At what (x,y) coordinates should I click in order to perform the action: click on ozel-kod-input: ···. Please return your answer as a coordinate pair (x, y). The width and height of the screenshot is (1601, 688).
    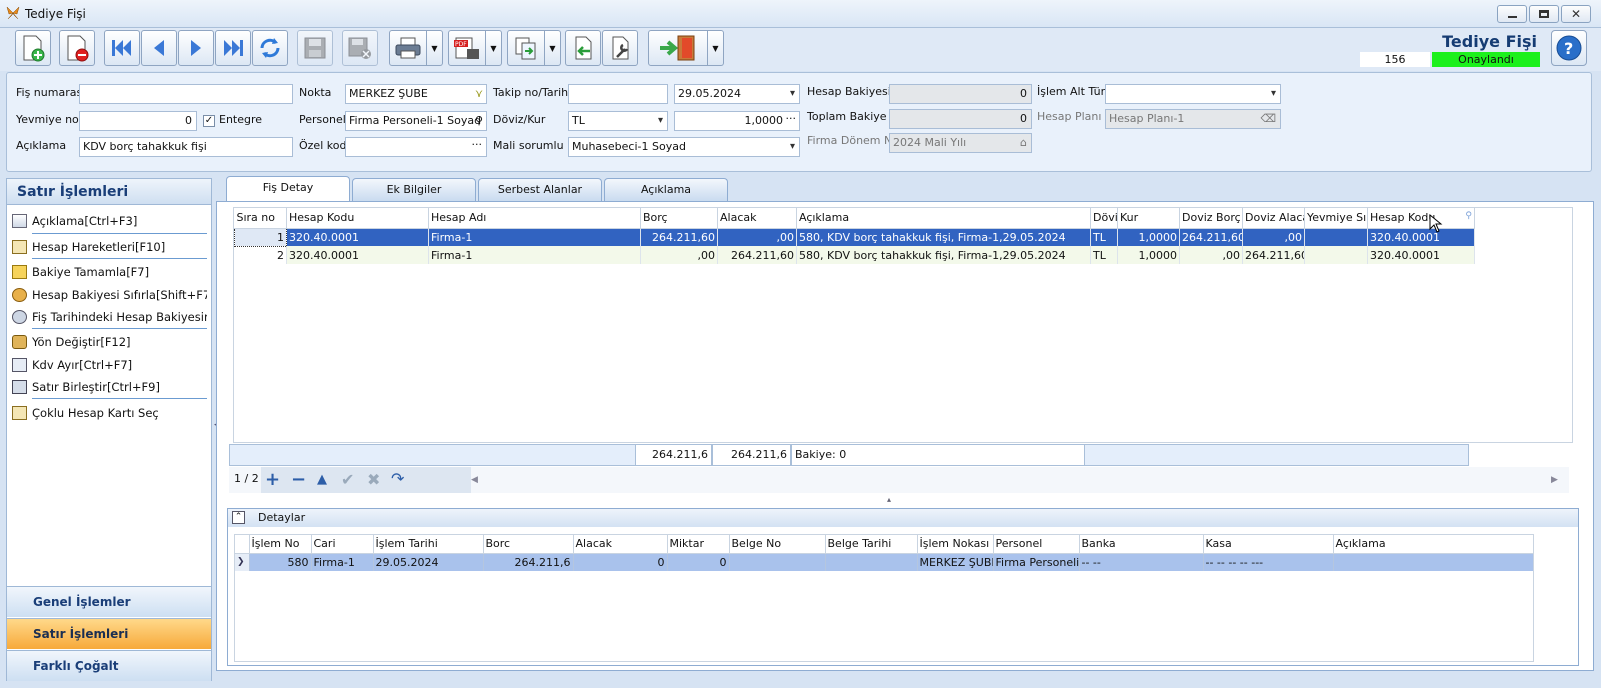
    Looking at the image, I should click on (416, 147).